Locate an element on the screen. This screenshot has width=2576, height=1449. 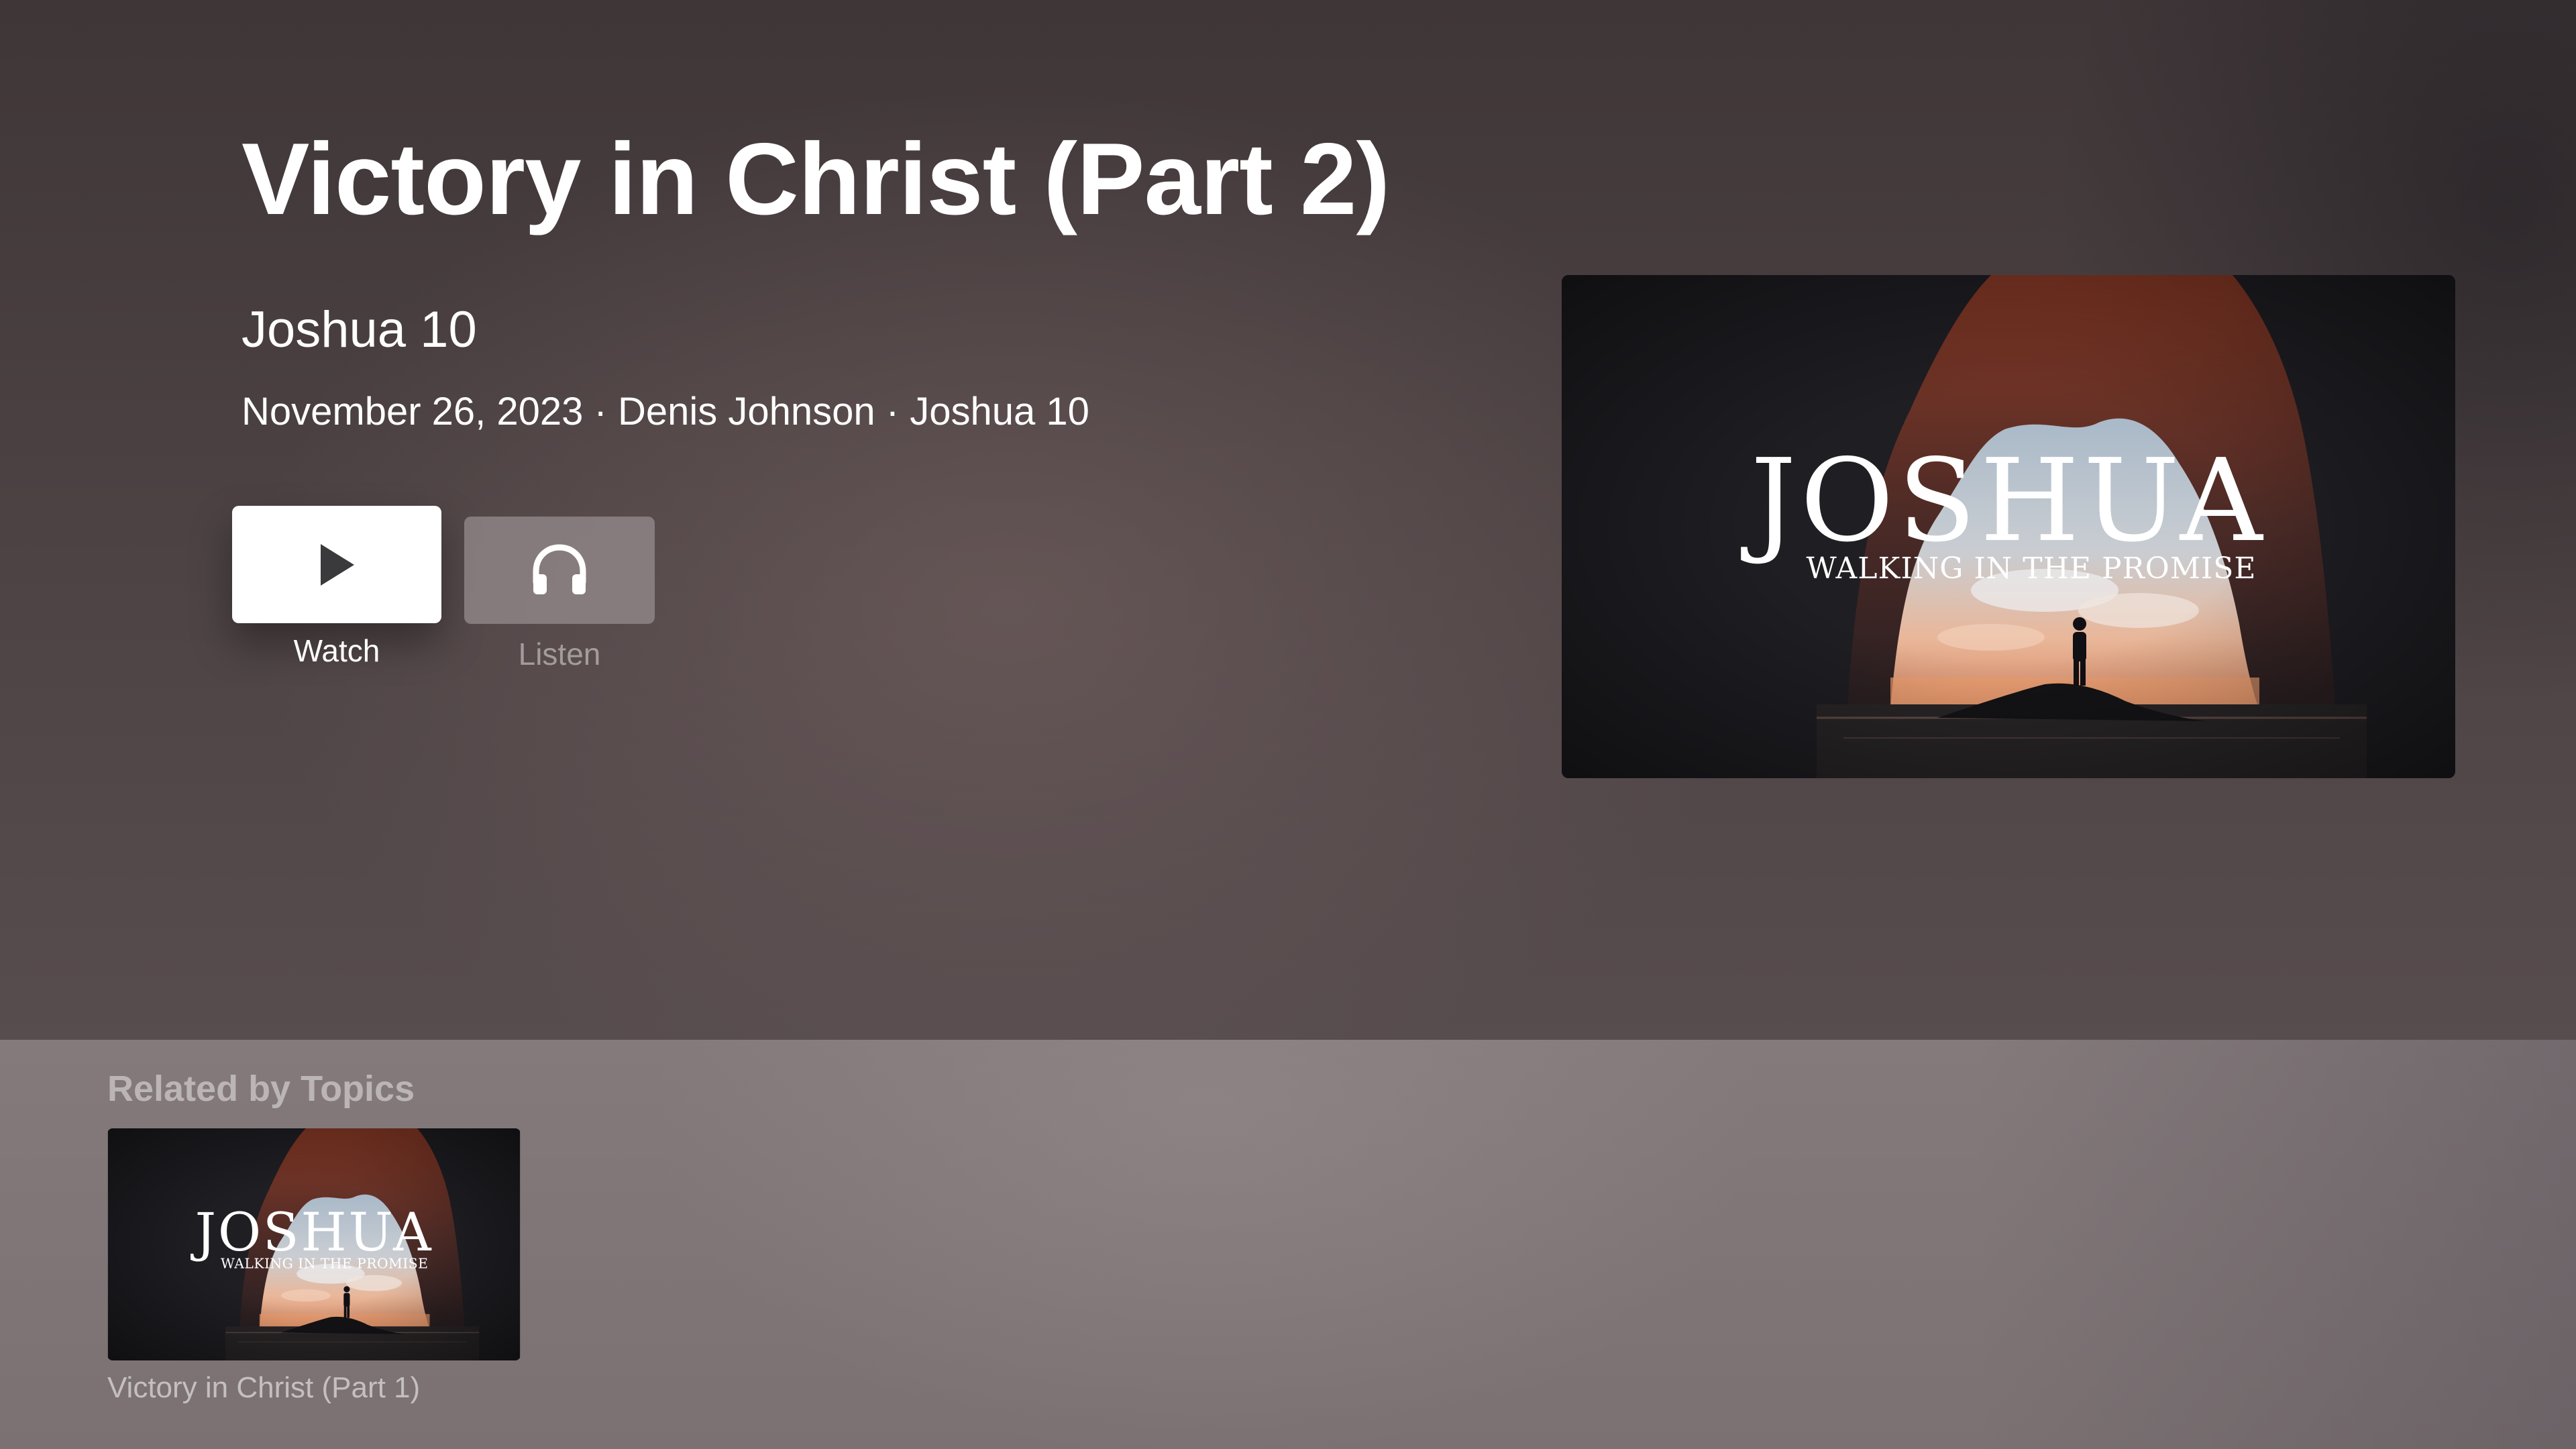
series-artwork: JOSHUA WALKING IN THE PROMISE is located at coordinates (2008, 526).